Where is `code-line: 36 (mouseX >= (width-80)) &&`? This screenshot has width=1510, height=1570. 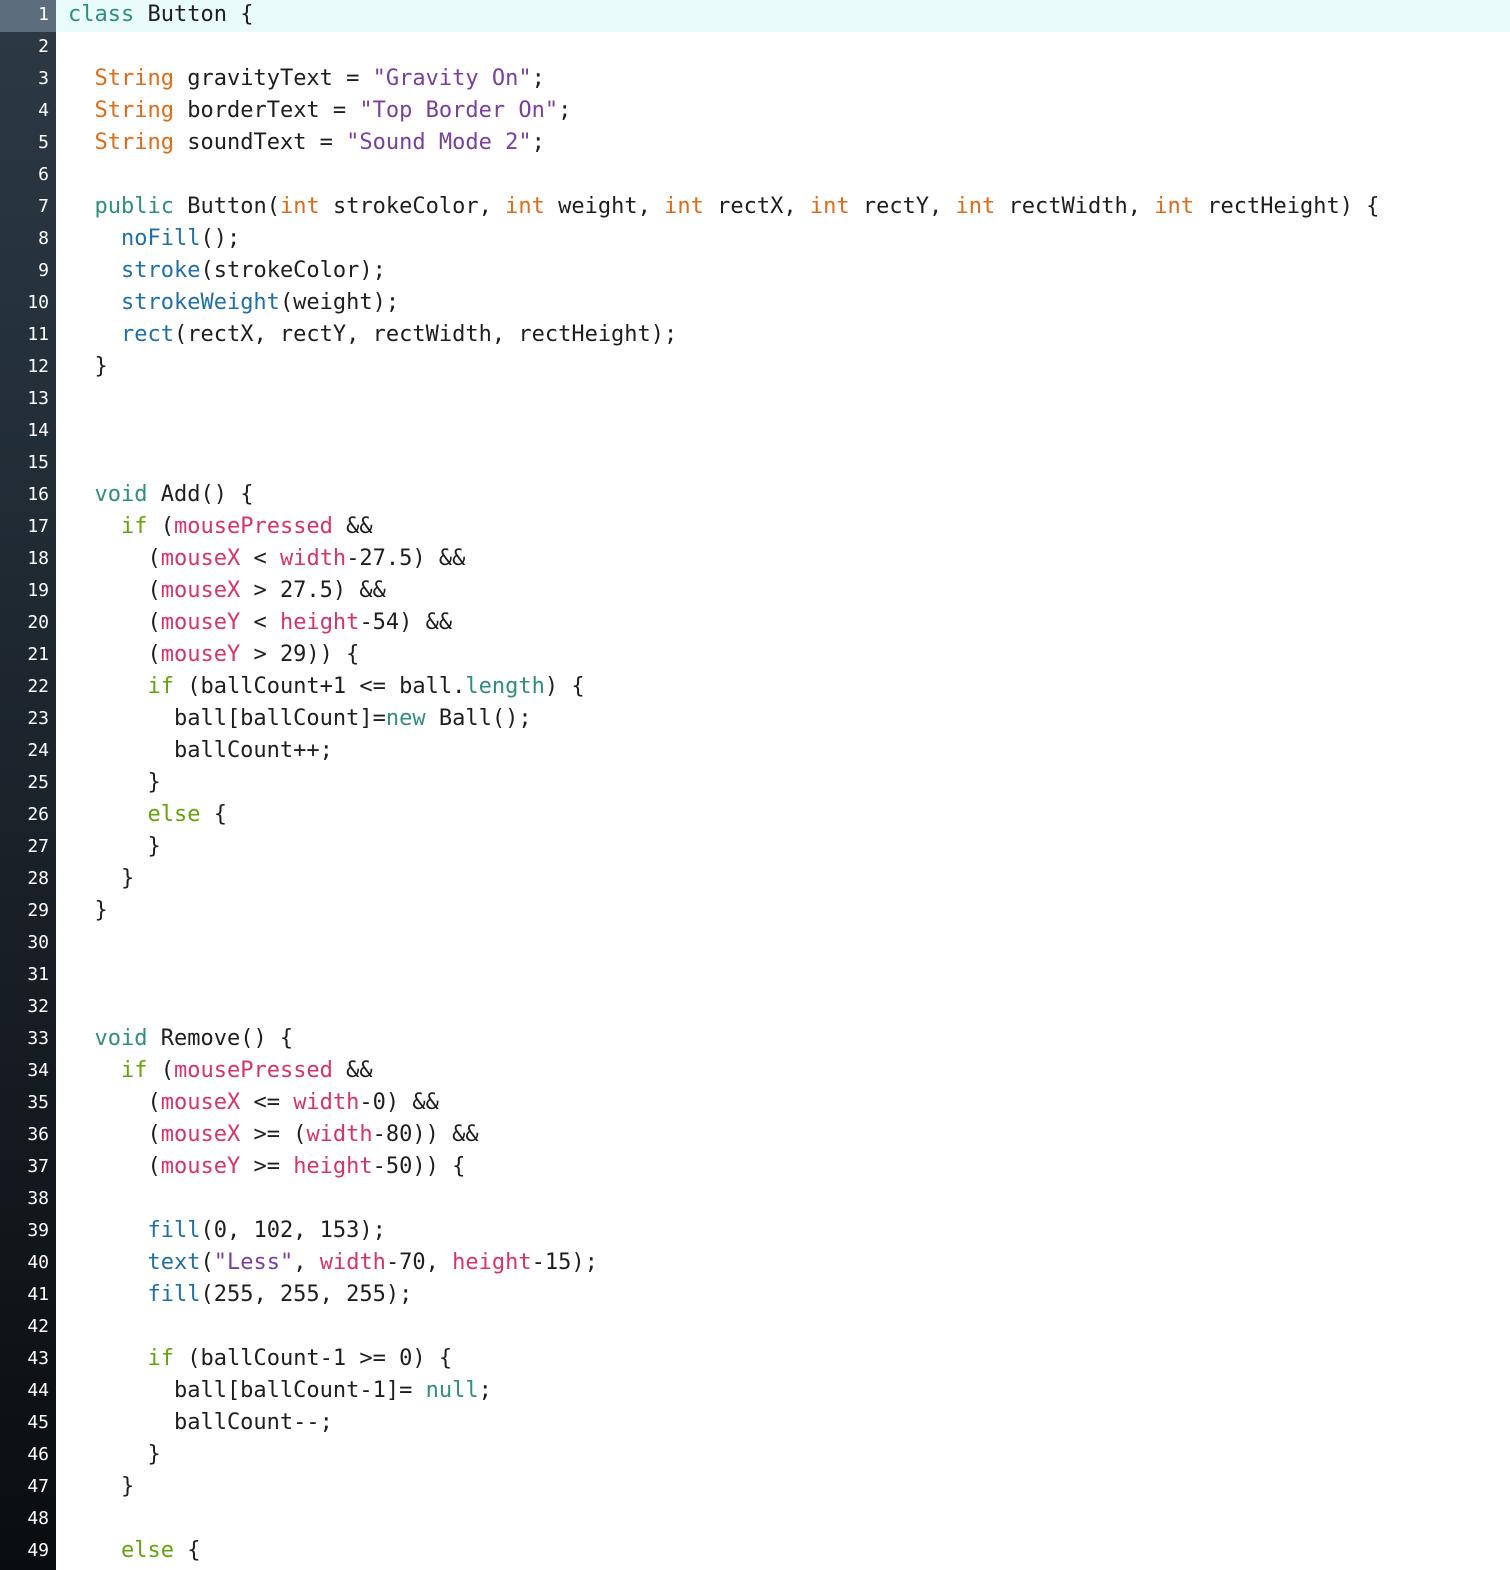 code-line: 36 (mouseX >= (width-80)) && is located at coordinates (755, 1136).